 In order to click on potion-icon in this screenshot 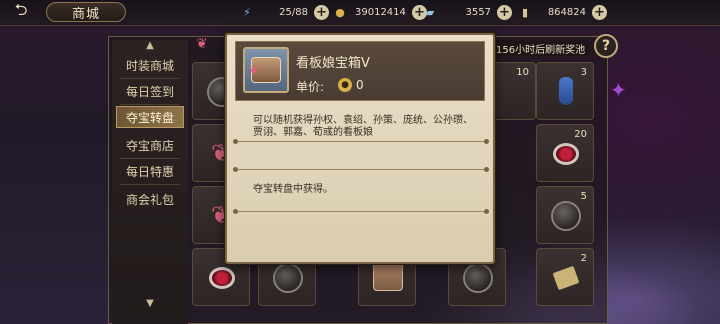, I will do `click(566, 91)`.